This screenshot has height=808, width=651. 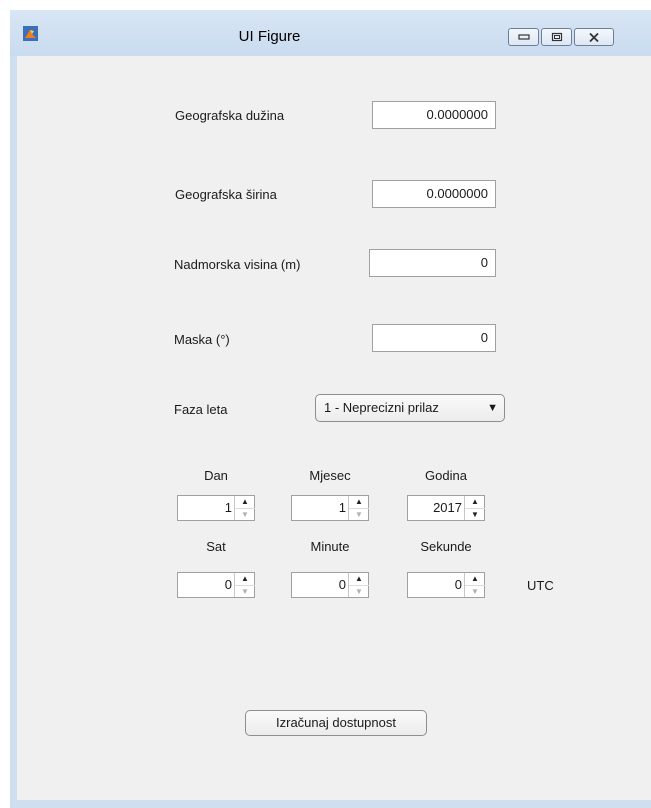 I want to click on hour-value: 0, so click(x=205, y=585).